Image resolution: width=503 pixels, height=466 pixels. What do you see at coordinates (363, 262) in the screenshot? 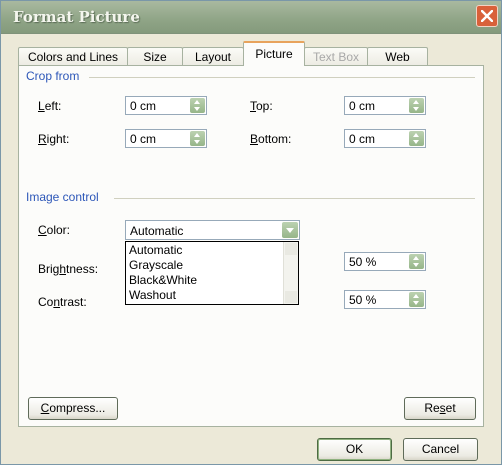
I see `brightness-value: 50 %` at bounding box center [363, 262].